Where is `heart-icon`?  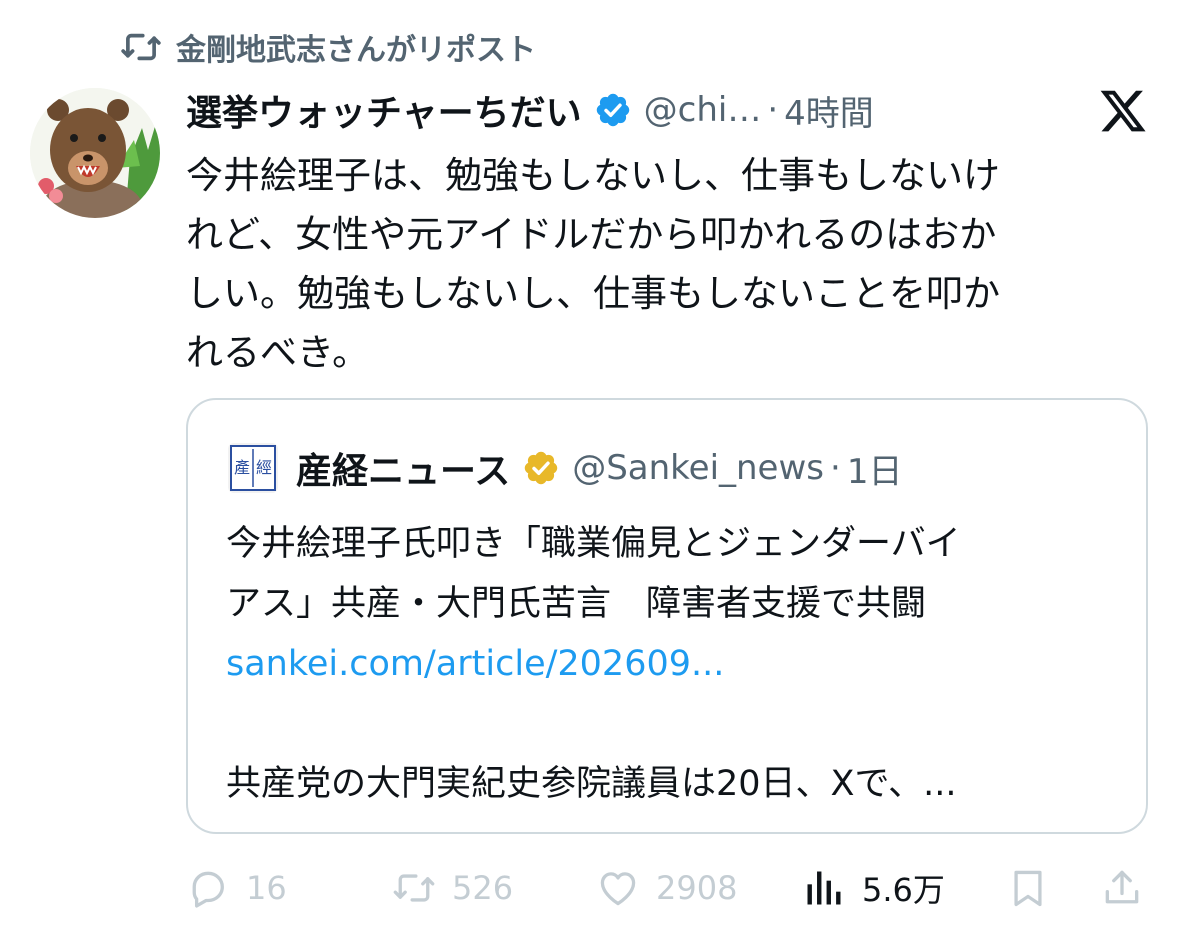 heart-icon is located at coordinates (618, 889).